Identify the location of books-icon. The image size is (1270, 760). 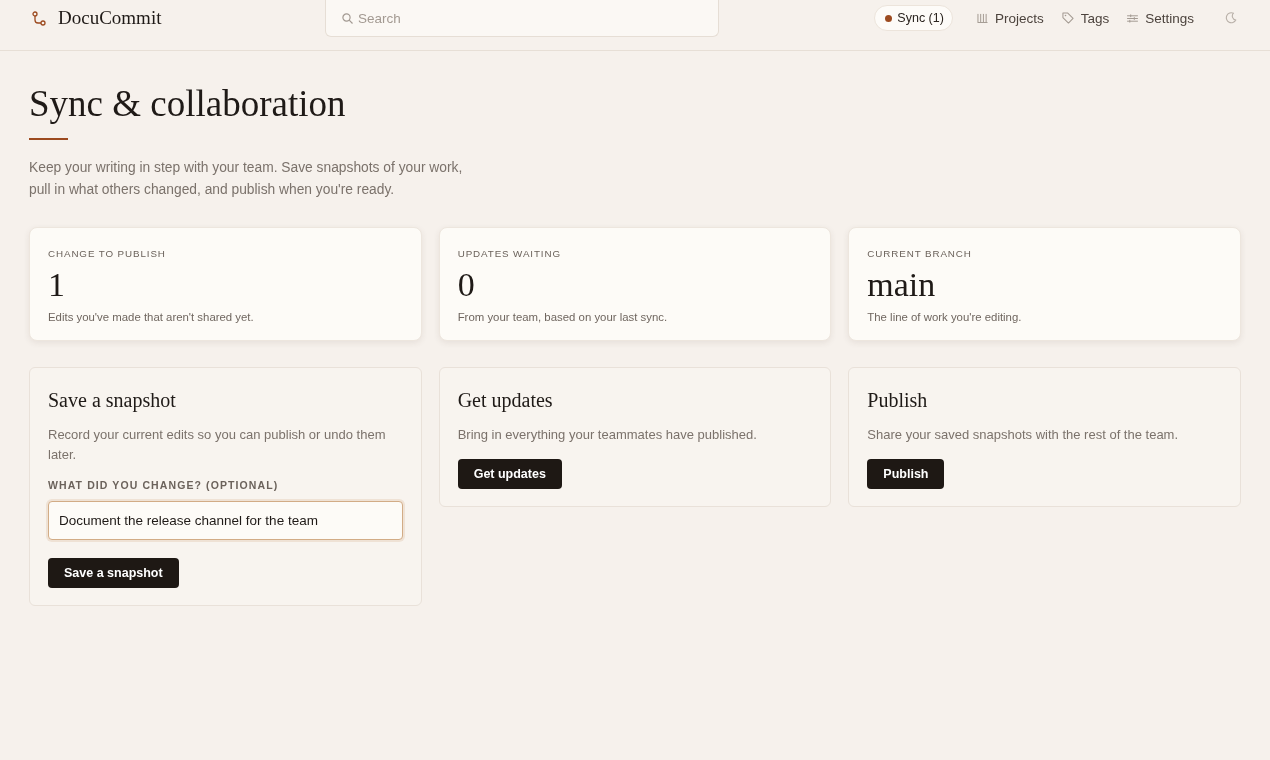
(982, 18).